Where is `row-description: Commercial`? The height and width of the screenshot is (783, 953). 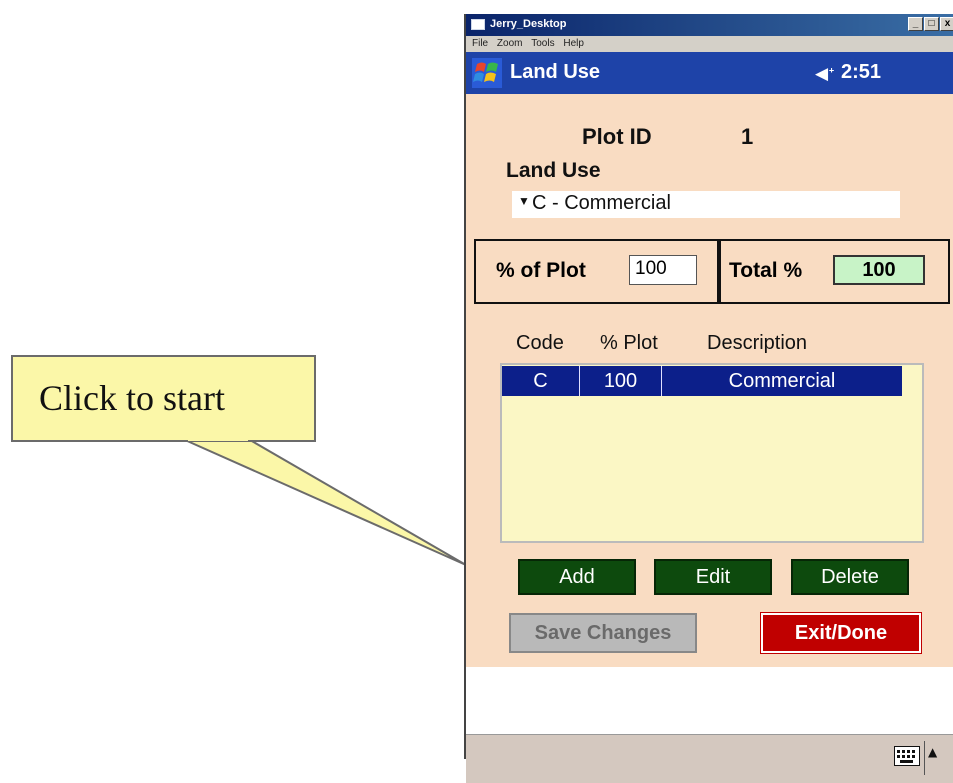
row-description: Commercial is located at coordinates (782, 381).